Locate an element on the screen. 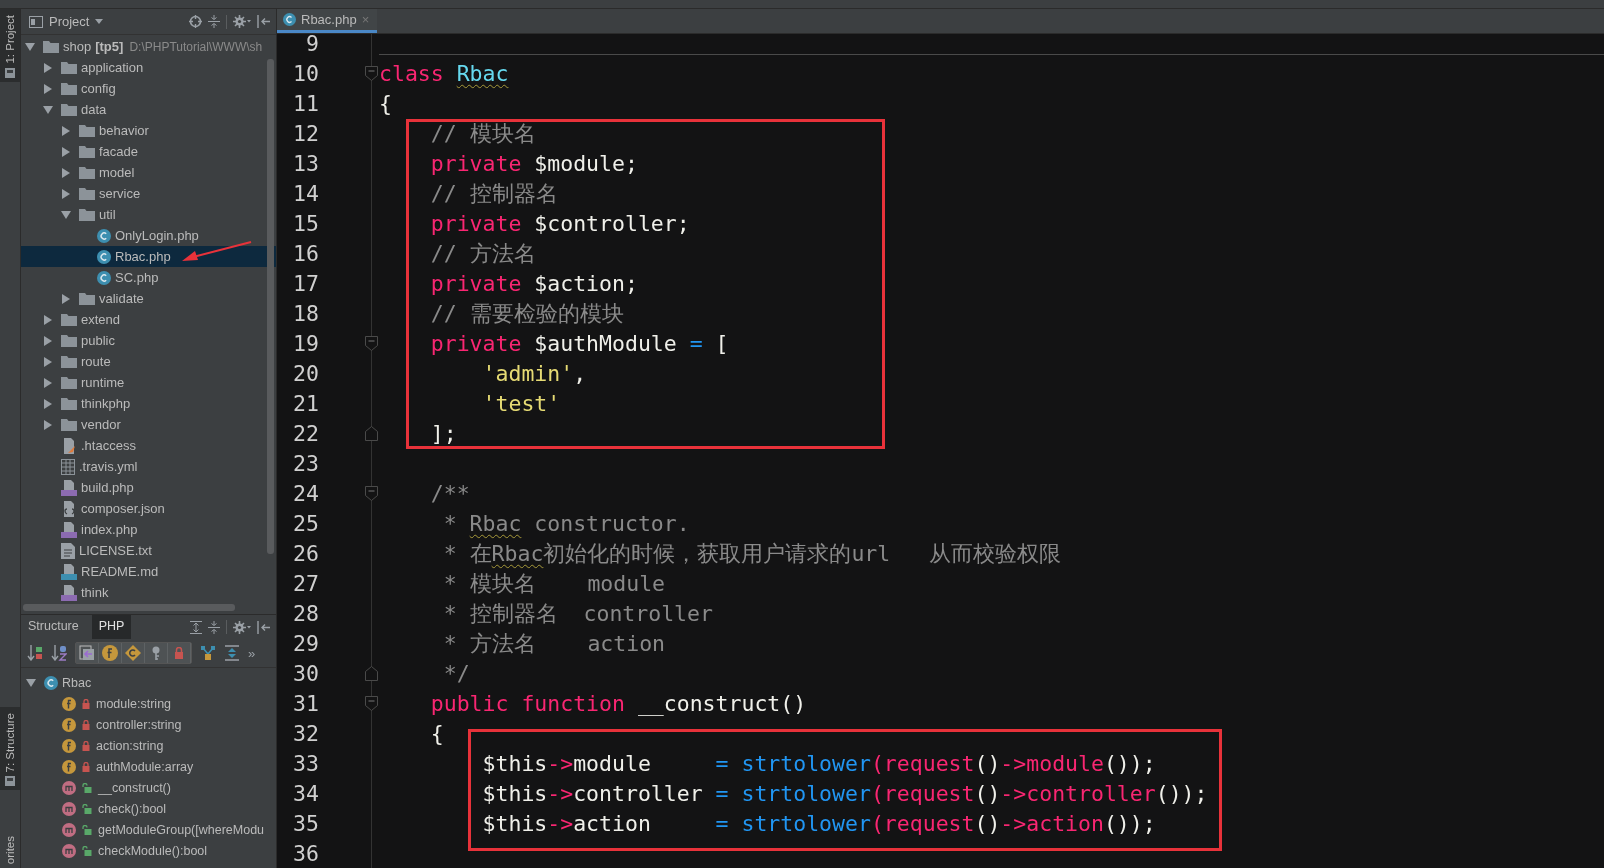 This screenshot has width=1604, height=868. structure-item: controller:string is located at coordinates (148, 724).